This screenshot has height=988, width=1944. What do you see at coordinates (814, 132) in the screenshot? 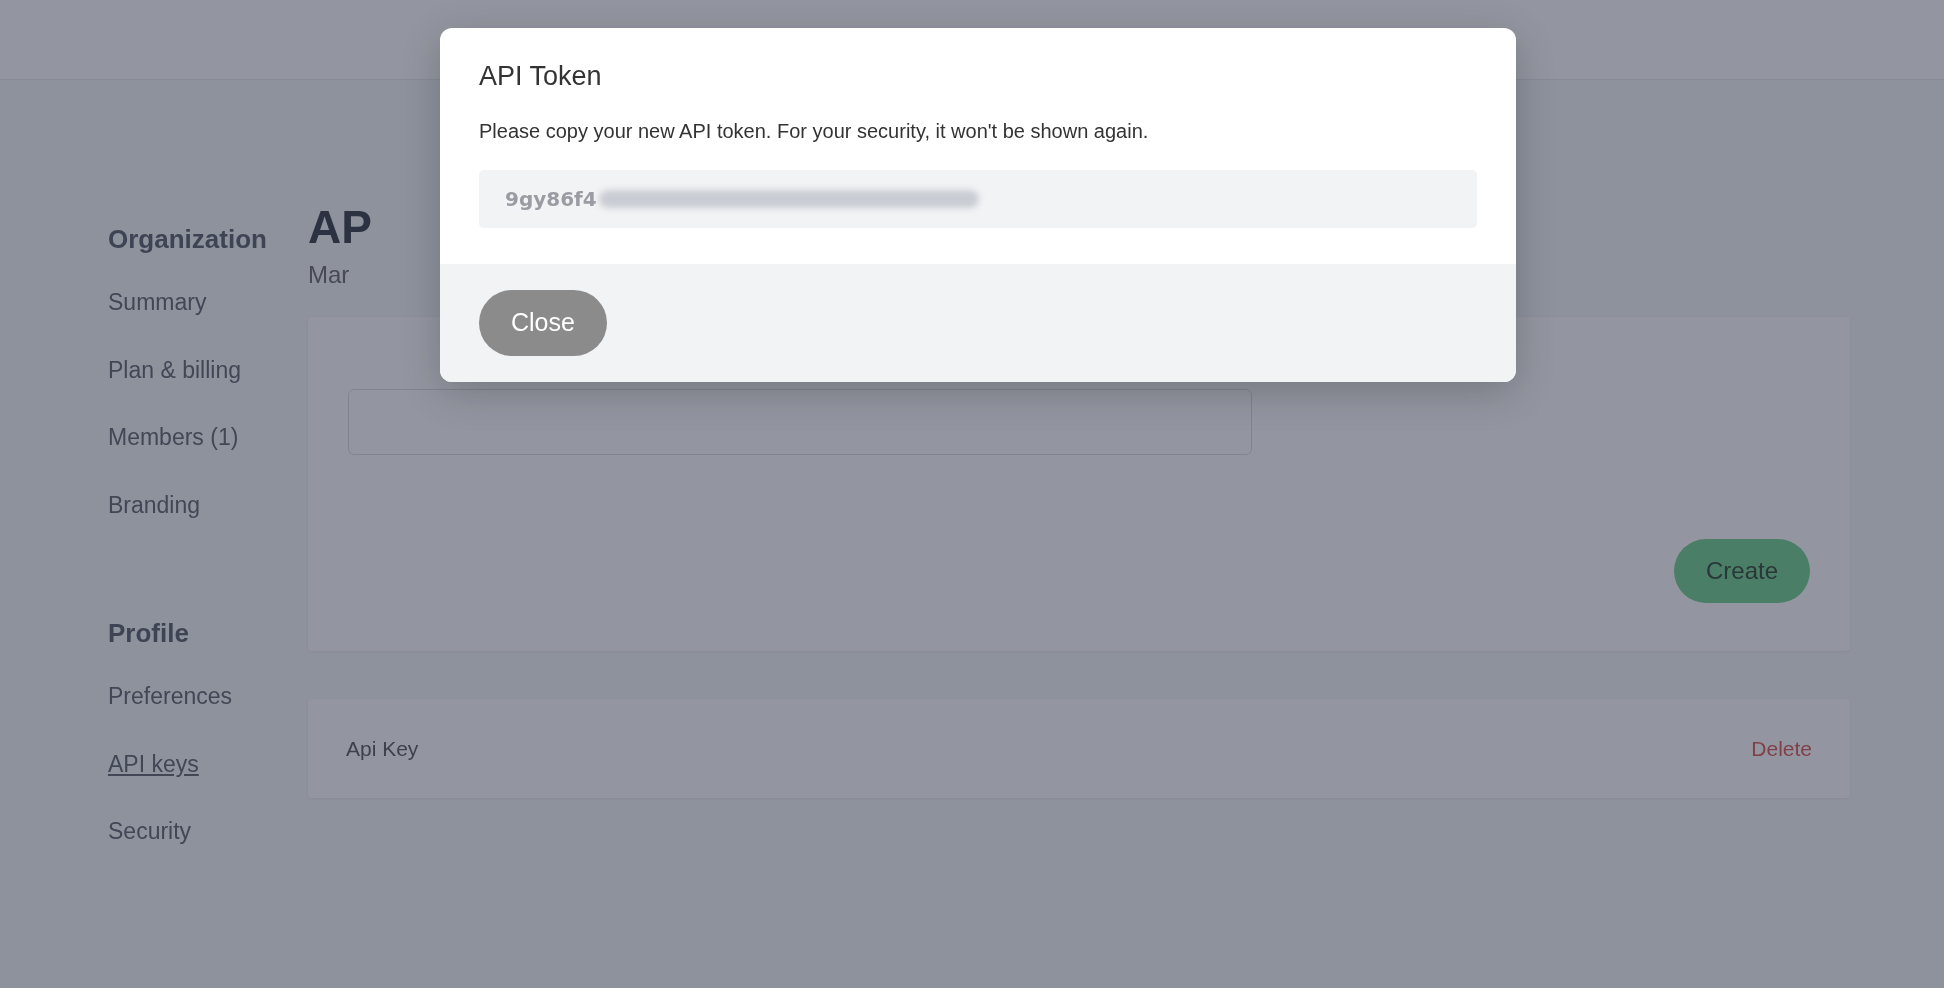
I see `dialog-message: Please copy your new API token. For your security, it won't be shown again.` at bounding box center [814, 132].